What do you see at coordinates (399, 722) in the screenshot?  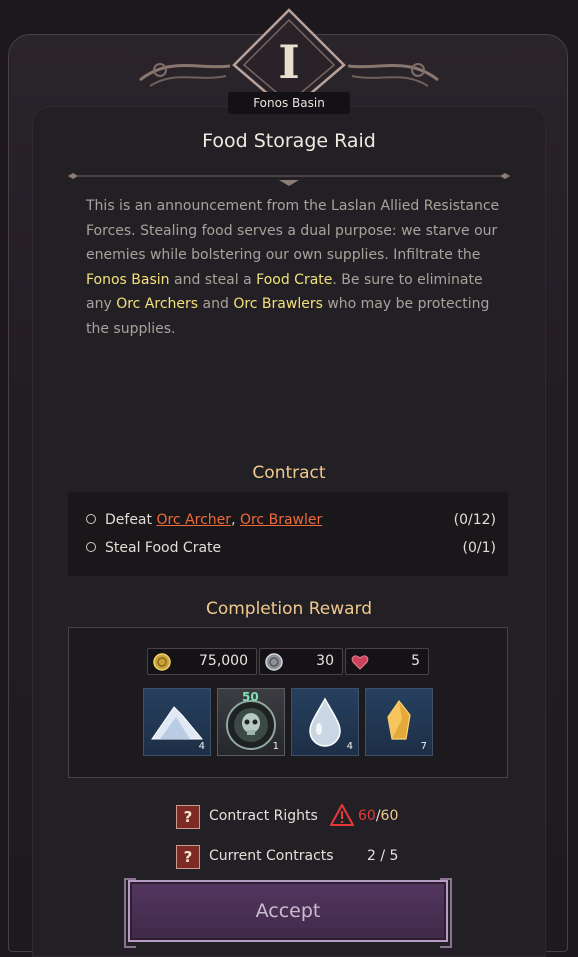 I see `reward-item-slot: 7` at bounding box center [399, 722].